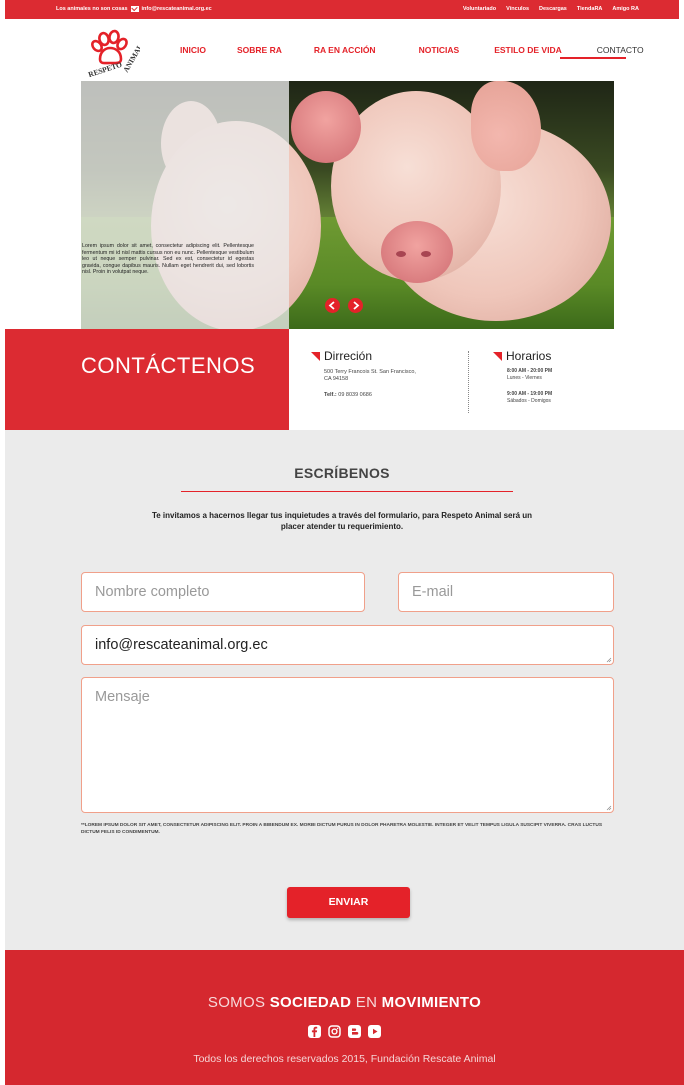  Describe the element at coordinates (347, 745) in the screenshot. I see `message-textarea: Mensaje` at that location.